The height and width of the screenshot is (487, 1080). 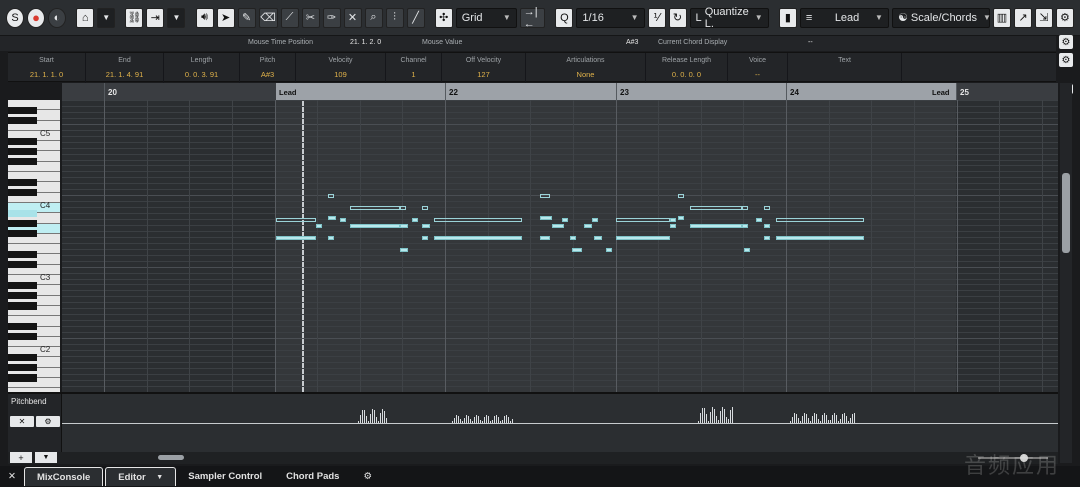 I want to click on monitor-button: ◐, so click(x=57, y=17).